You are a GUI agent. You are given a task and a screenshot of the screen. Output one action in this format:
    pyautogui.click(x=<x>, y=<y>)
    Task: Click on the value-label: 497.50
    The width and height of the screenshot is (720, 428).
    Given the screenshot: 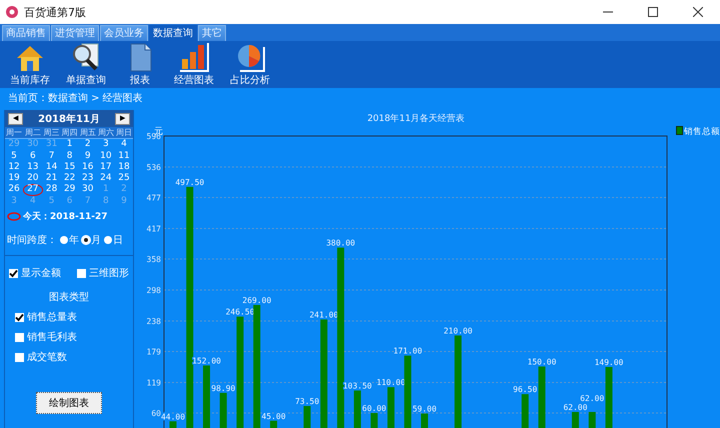 What is the action you would take?
    pyautogui.click(x=189, y=182)
    